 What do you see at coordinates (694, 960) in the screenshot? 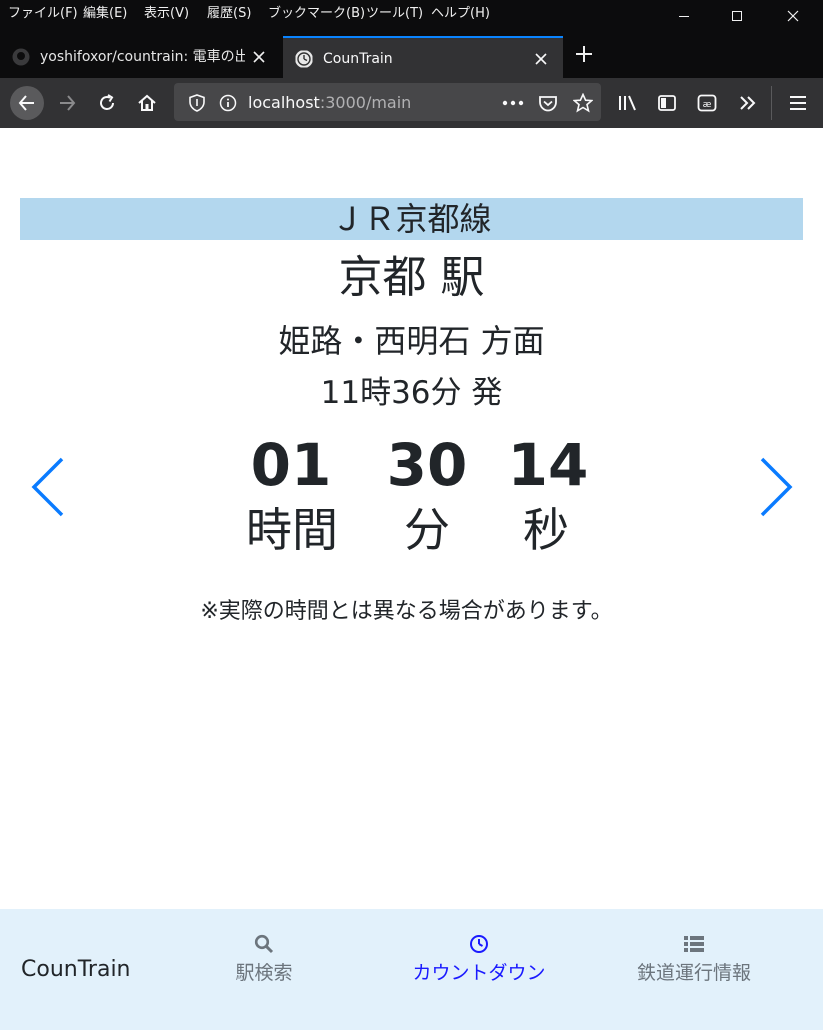
I see `nav-service-info: 鉄道運行情報` at bounding box center [694, 960].